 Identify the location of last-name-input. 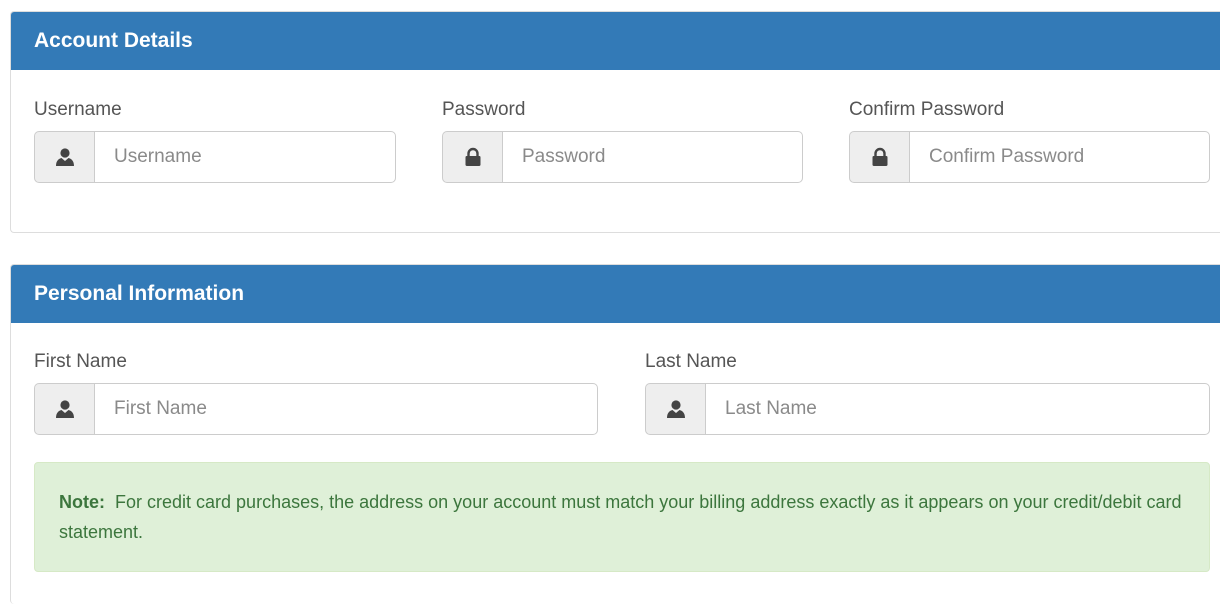
(957, 409).